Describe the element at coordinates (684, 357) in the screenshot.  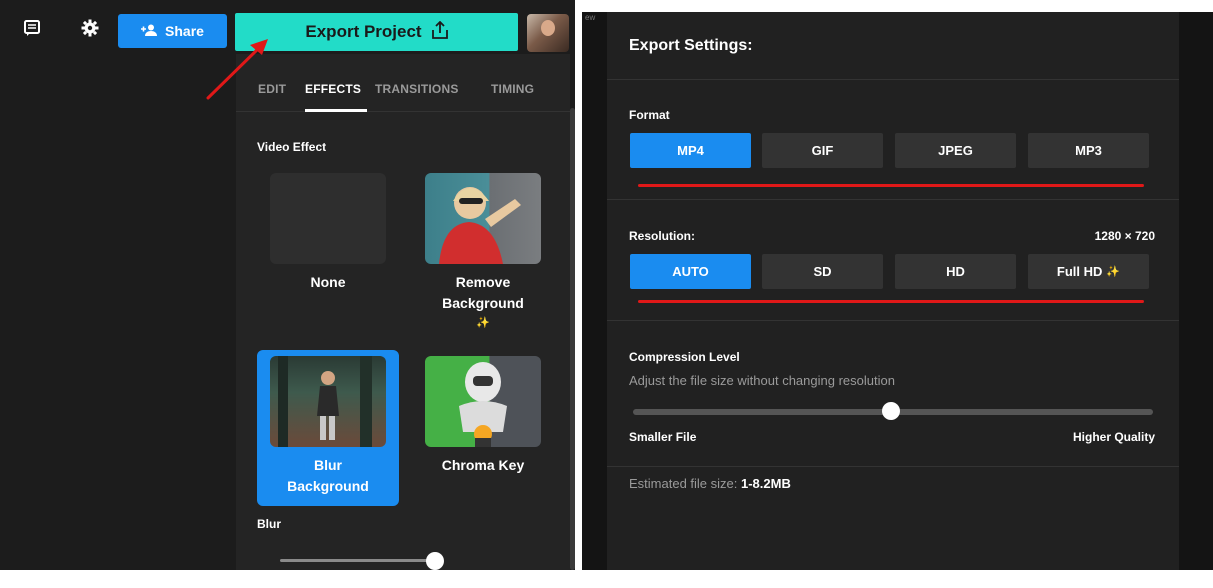
I see `compression-level-label: Compression Level` at that location.